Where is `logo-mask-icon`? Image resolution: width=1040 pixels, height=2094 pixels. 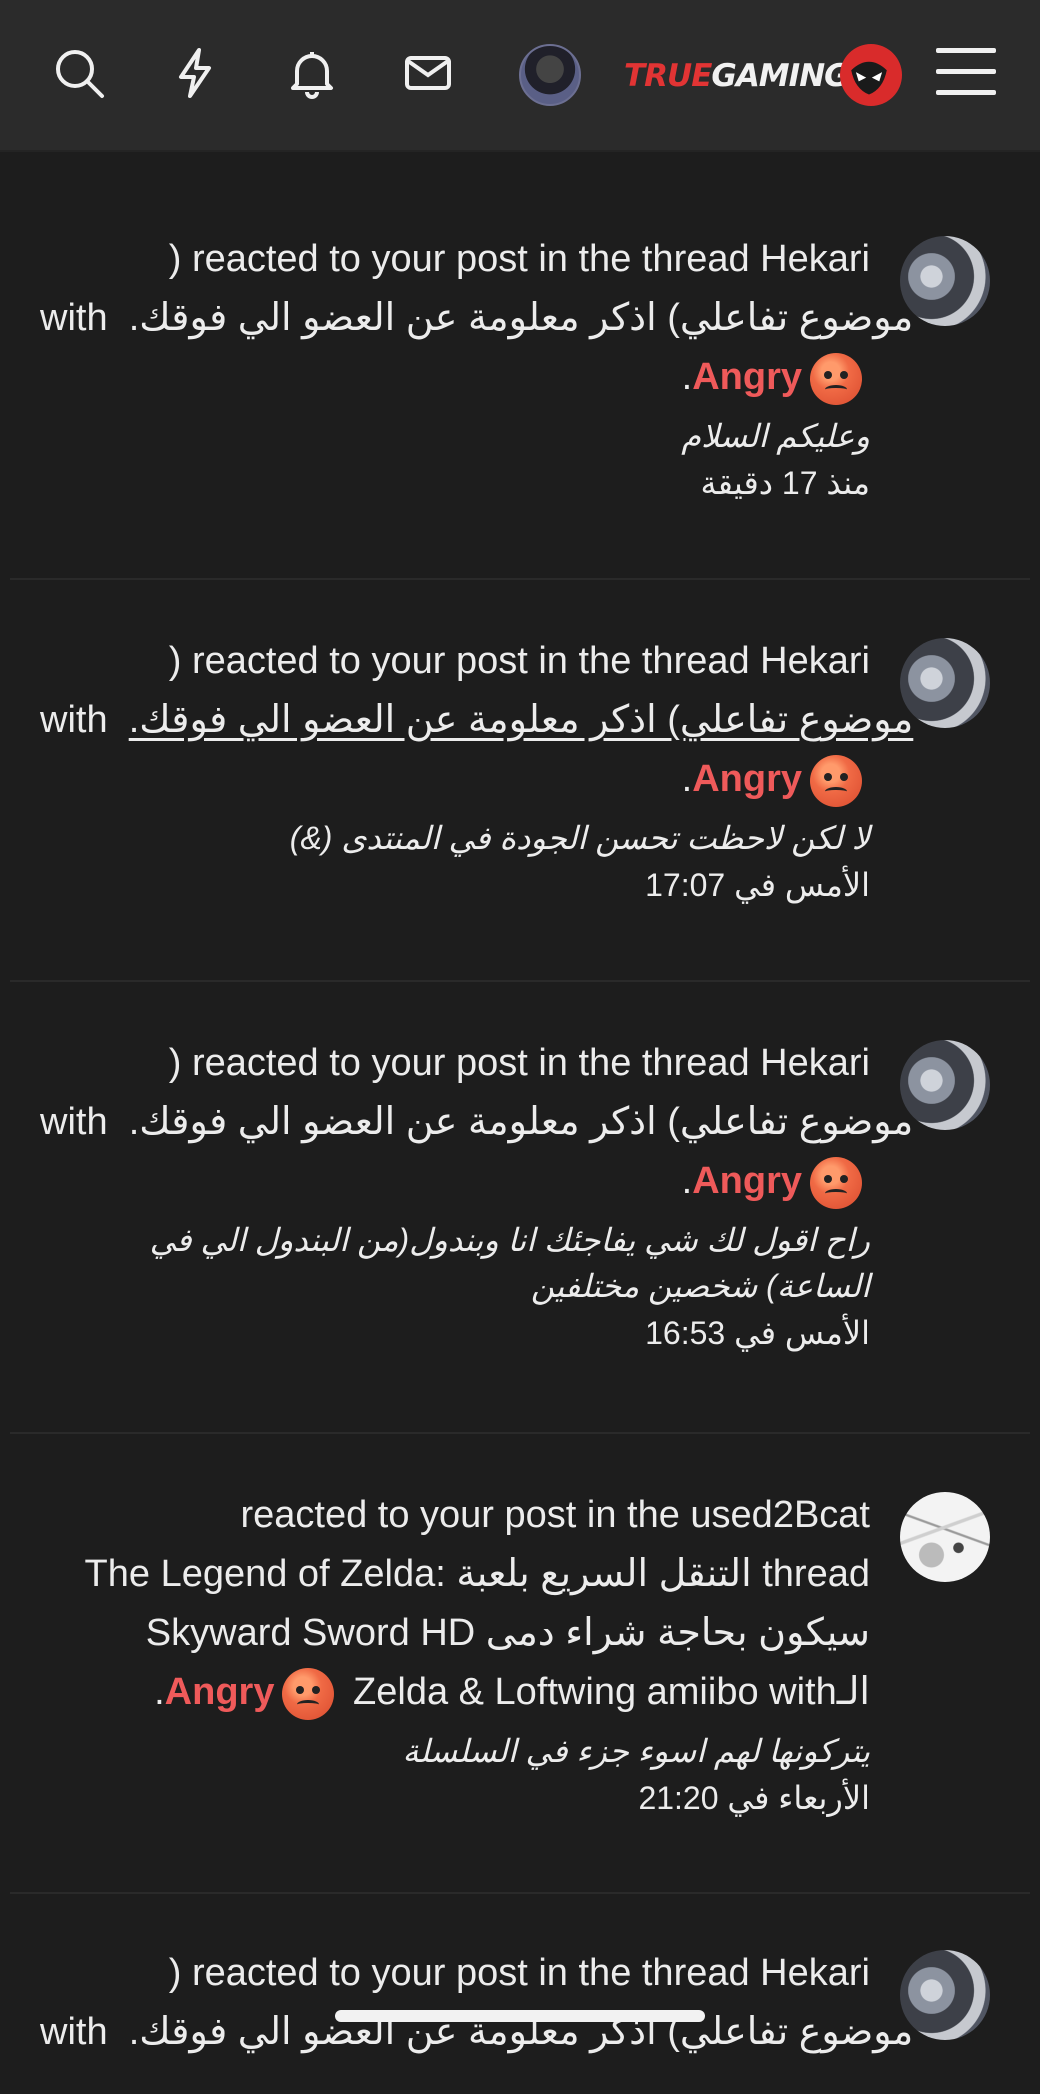 logo-mask-icon is located at coordinates (871, 75).